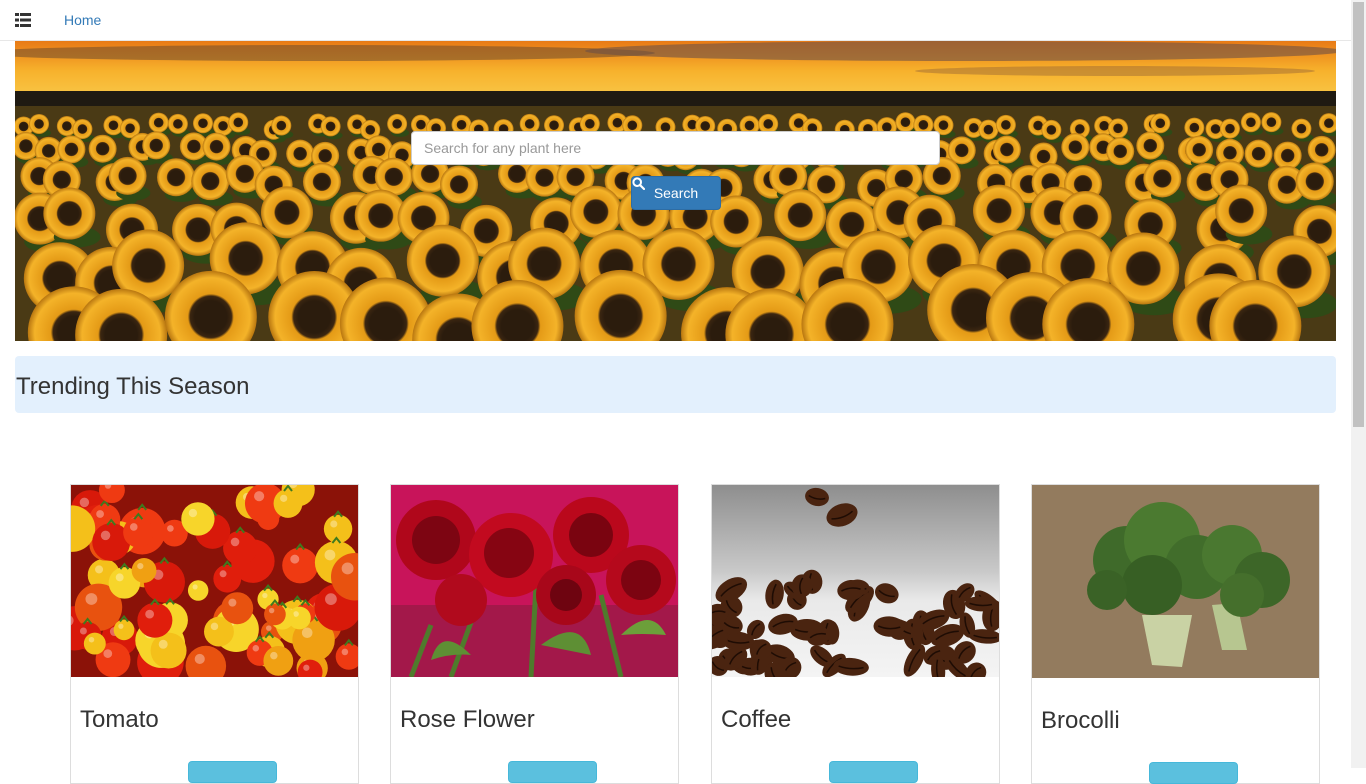 Image resolution: width=1366 pixels, height=784 pixels. What do you see at coordinates (855, 581) in the screenshot?
I see `coffee-image` at bounding box center [855, 581].